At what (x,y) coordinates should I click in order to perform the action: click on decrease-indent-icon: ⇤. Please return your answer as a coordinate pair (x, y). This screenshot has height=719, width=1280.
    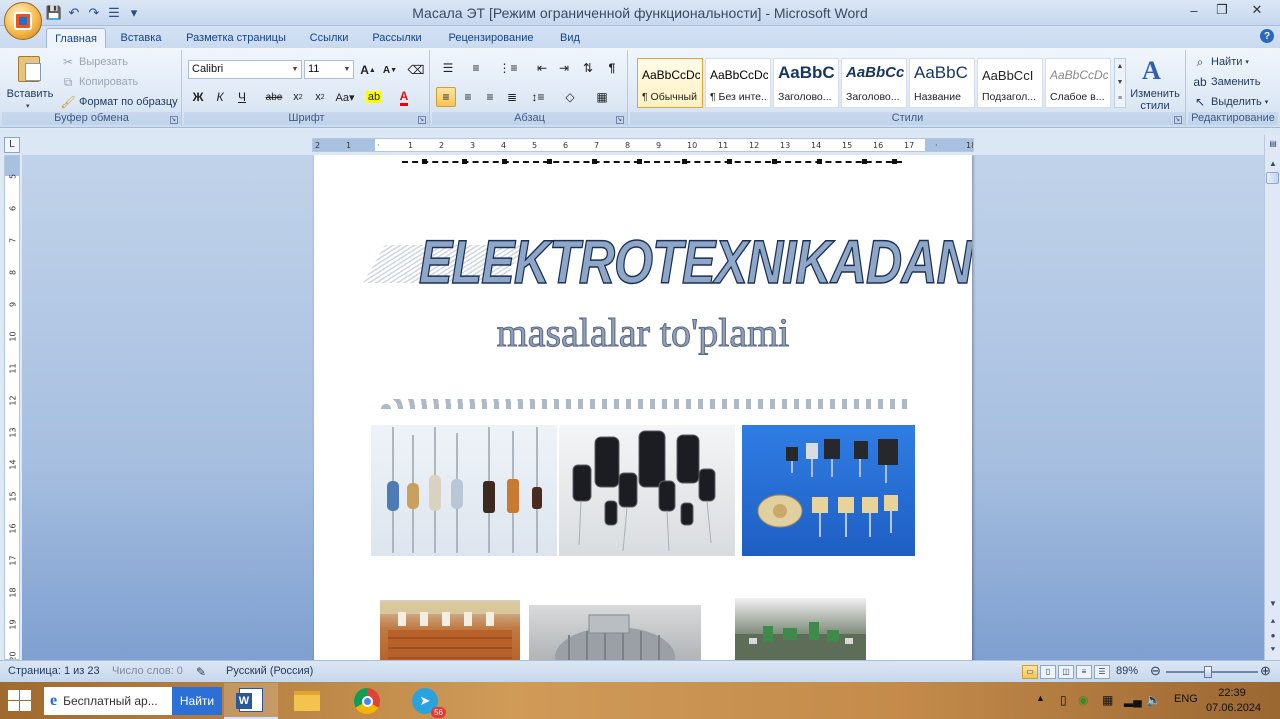
    Looking at the image, I should click on (542, 68).